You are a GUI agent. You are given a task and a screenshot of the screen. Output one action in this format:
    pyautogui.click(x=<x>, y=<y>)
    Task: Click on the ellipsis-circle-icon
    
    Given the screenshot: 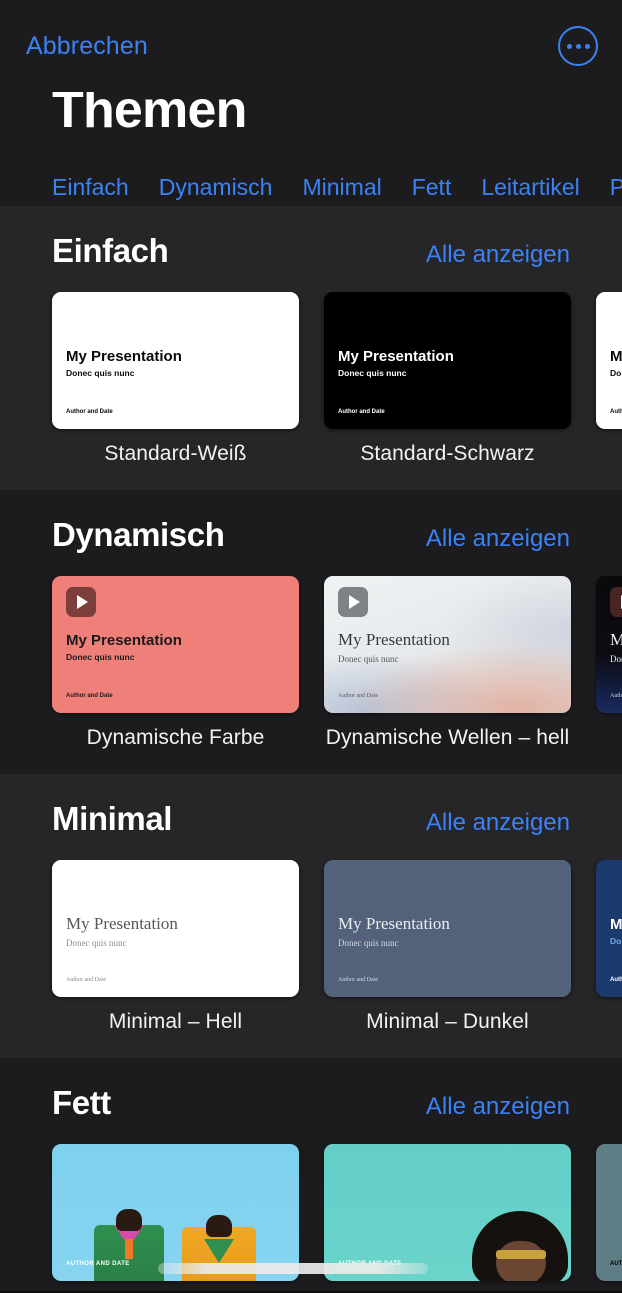 What is the action you would take?
    pyautogui.click(x=578, y=46)
    